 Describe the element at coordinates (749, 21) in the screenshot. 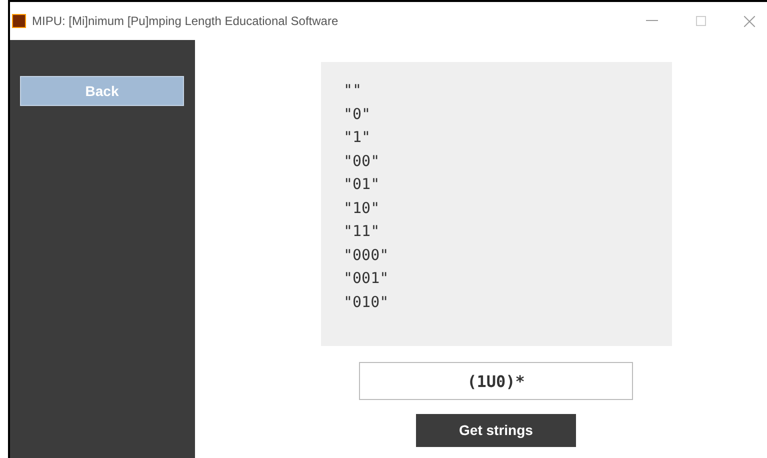

I see `close-icon` at that location.